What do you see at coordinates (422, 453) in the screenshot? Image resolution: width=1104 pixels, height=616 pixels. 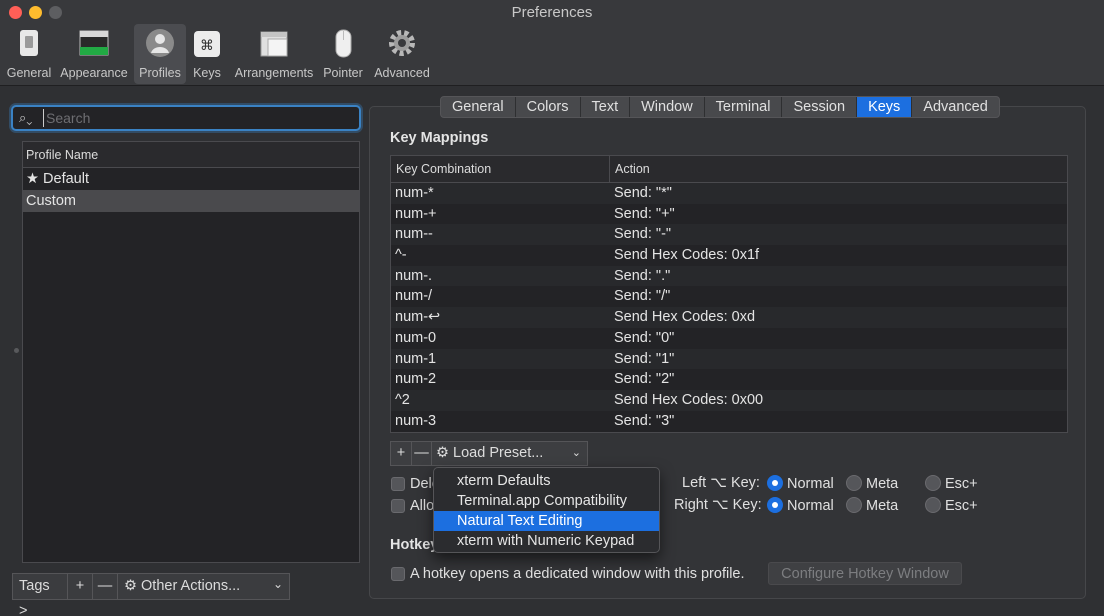 I see `remove-key-mapping-button: —` at bounding box center [422, 453].